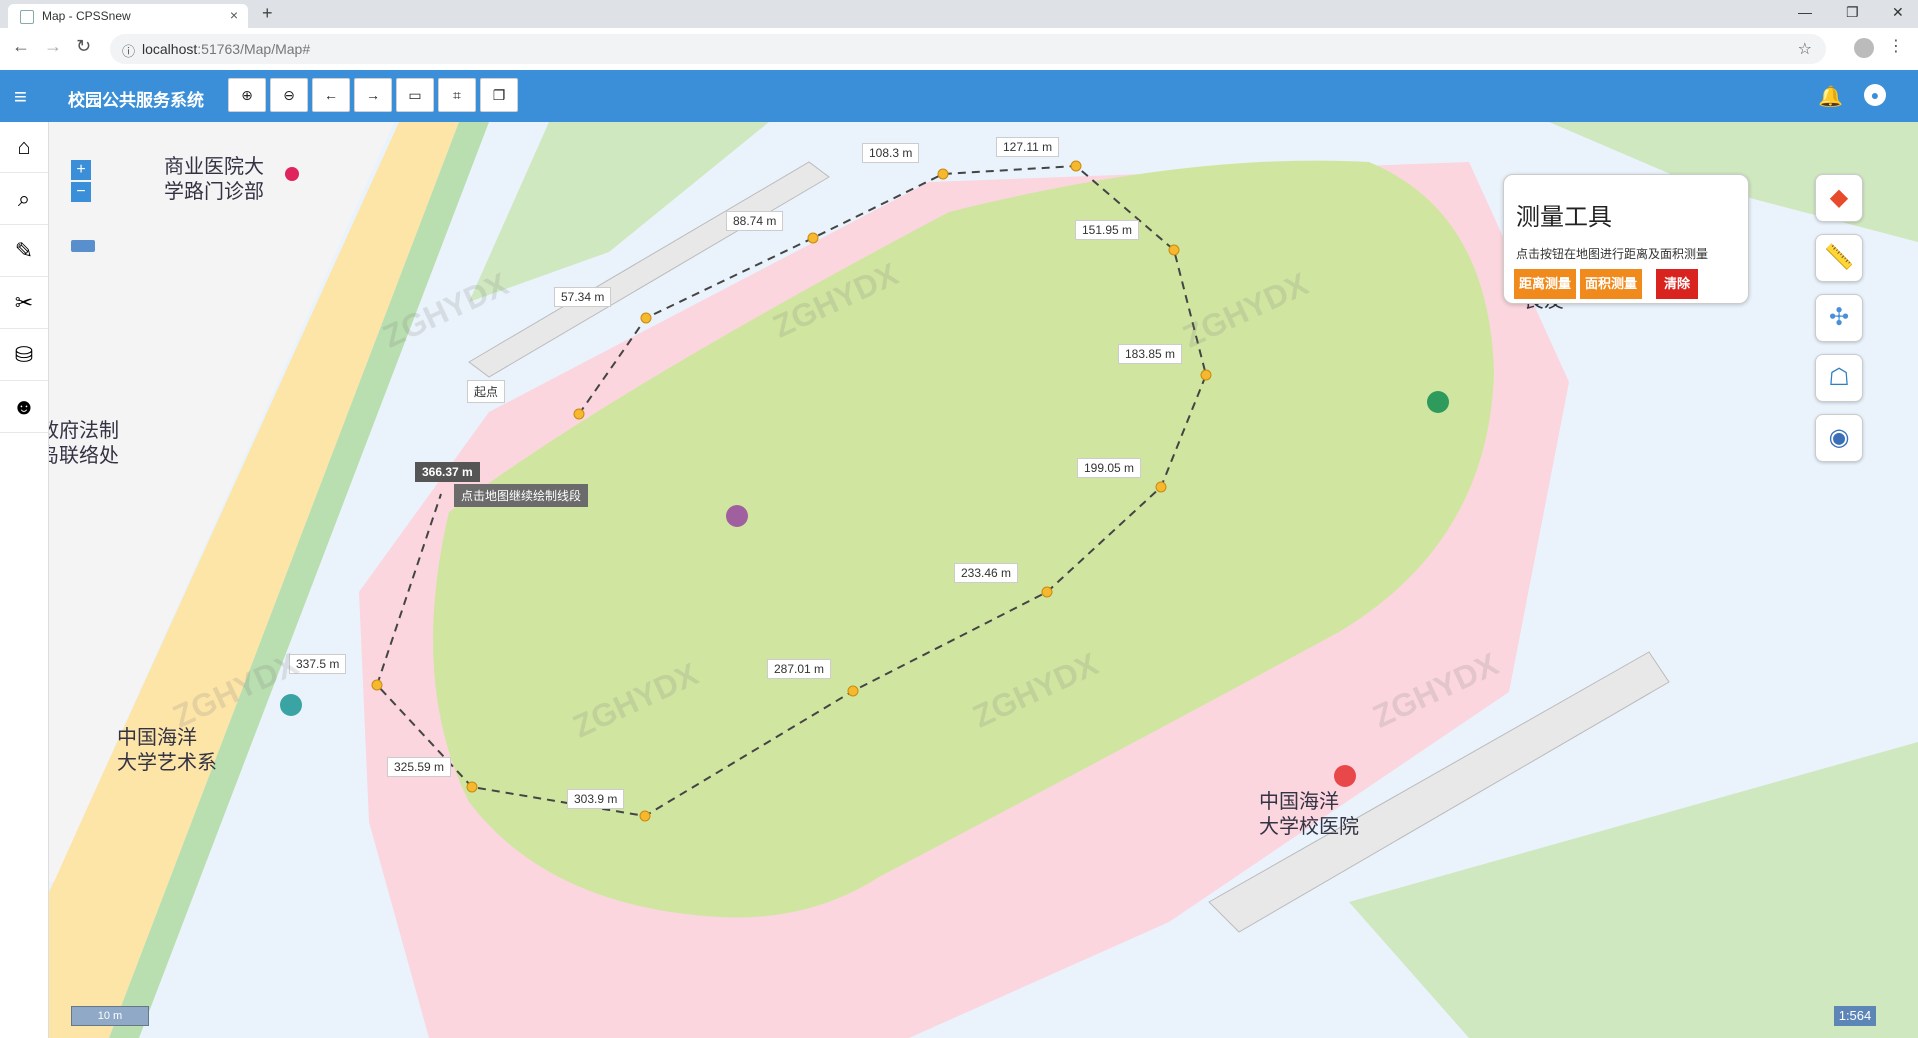 Image resolution: width=1918 pixels, height=1038 pixels. What do you see at coordinates (1309, 826) in the screenshot?
I see `poi-label-line: 大学校医院` at bounding box center [1309, 826].